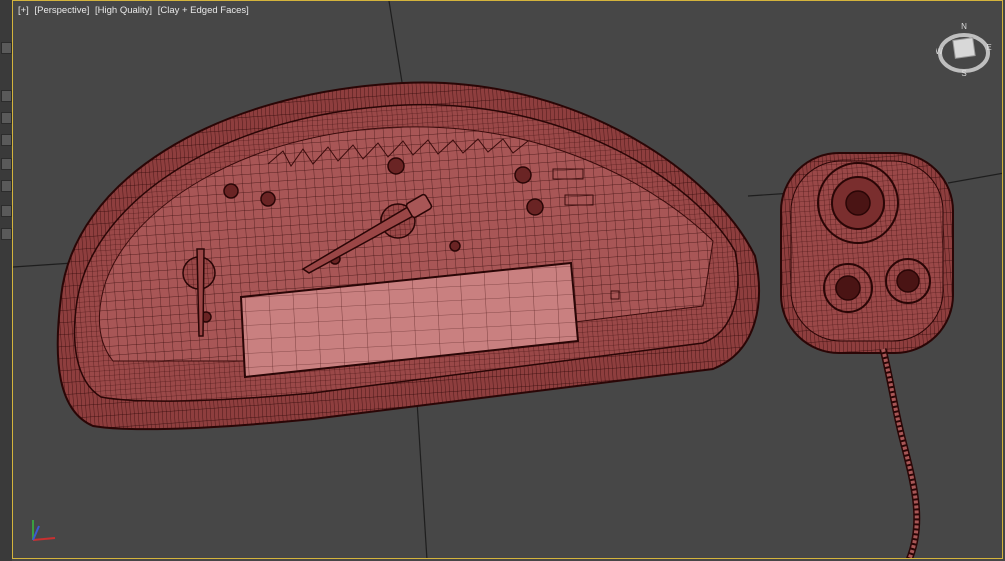 This screenshot has width=1005, height=561. What do you see at coordinates (964, 27) in the screenshot?
I see `viewcube-north-label: N` at bounding box center [964, 27].